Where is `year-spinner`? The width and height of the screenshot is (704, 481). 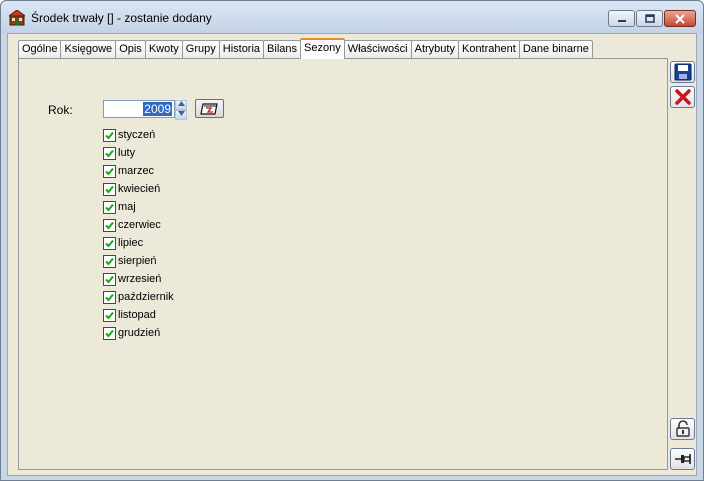 year-spinner is located at coordinates (181, 110).